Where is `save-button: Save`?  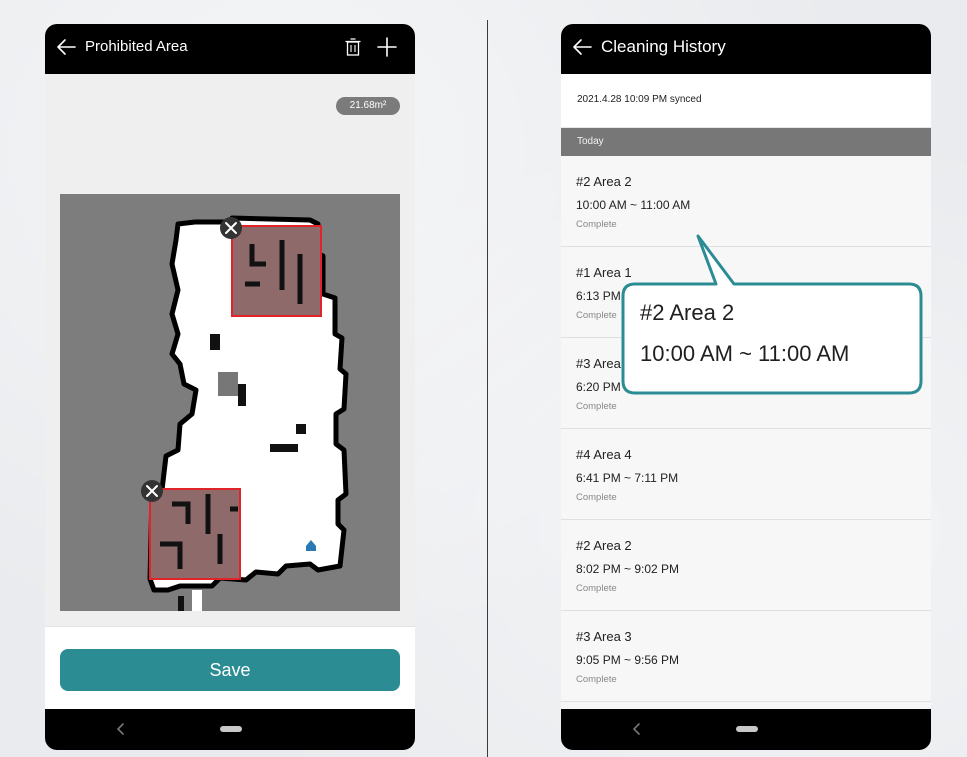
save-button: Save is located at coordinates (230, 670).